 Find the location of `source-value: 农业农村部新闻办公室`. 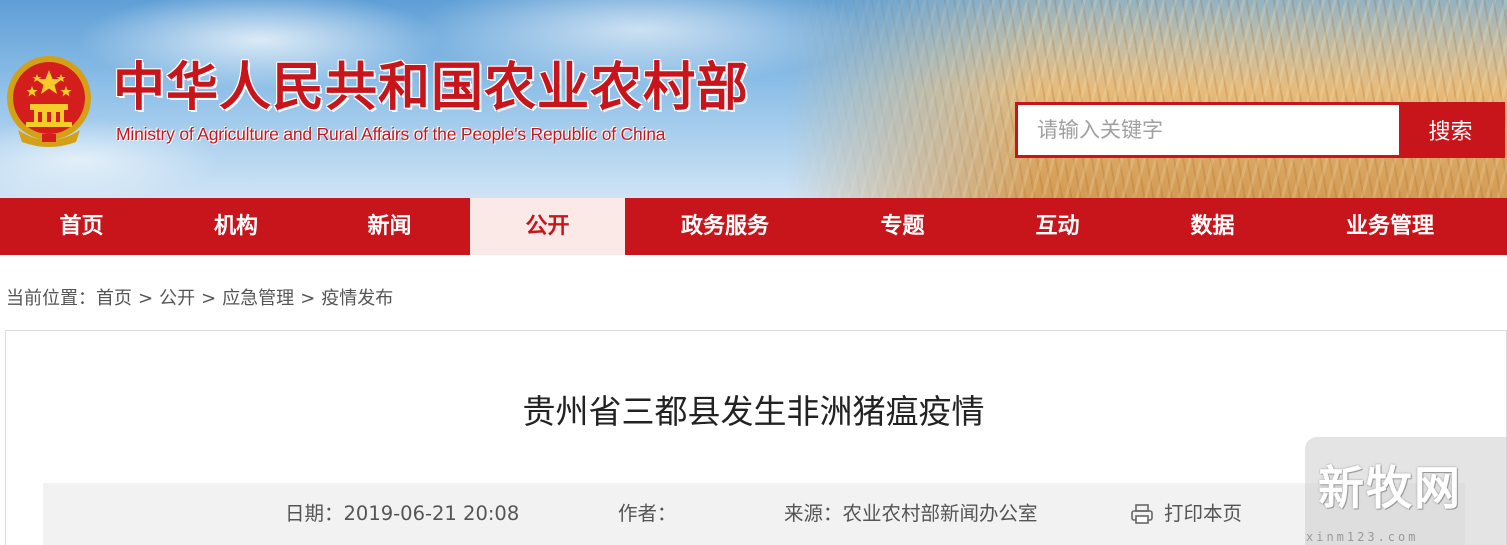

source-value: 农业农村部新闻办公室 is located at coordinates (940, 513).